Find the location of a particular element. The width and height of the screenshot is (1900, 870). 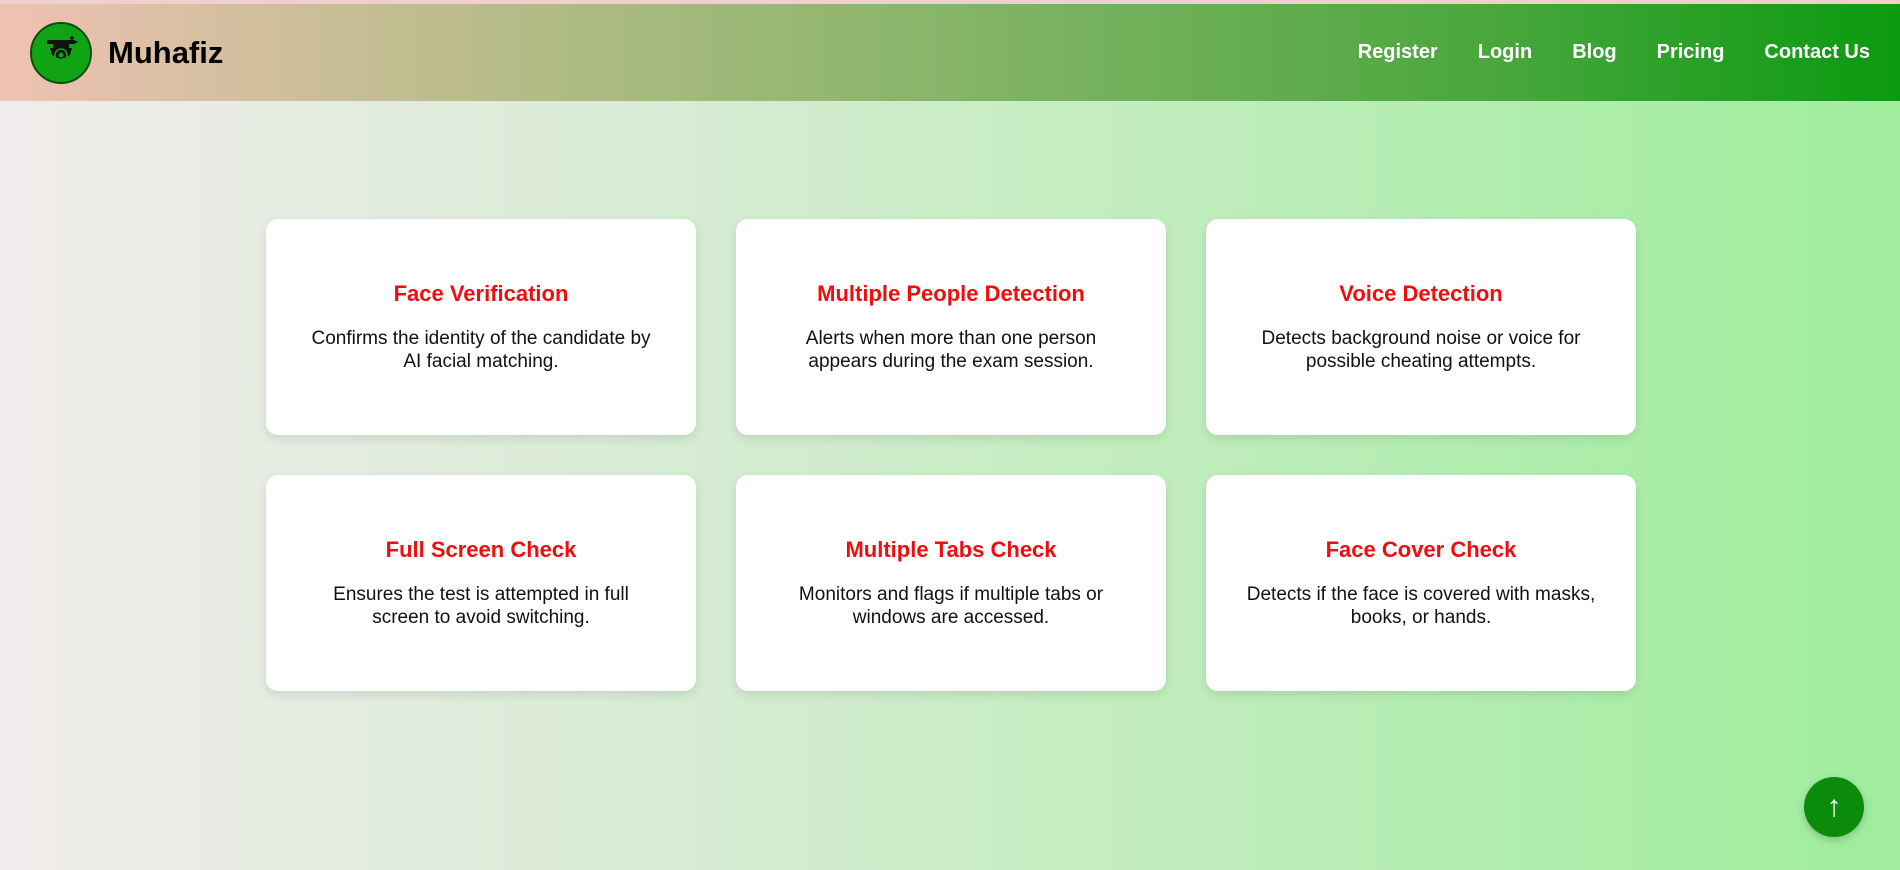

feature-card-title: Multiple People Detection is located at coordinates (951, 293).